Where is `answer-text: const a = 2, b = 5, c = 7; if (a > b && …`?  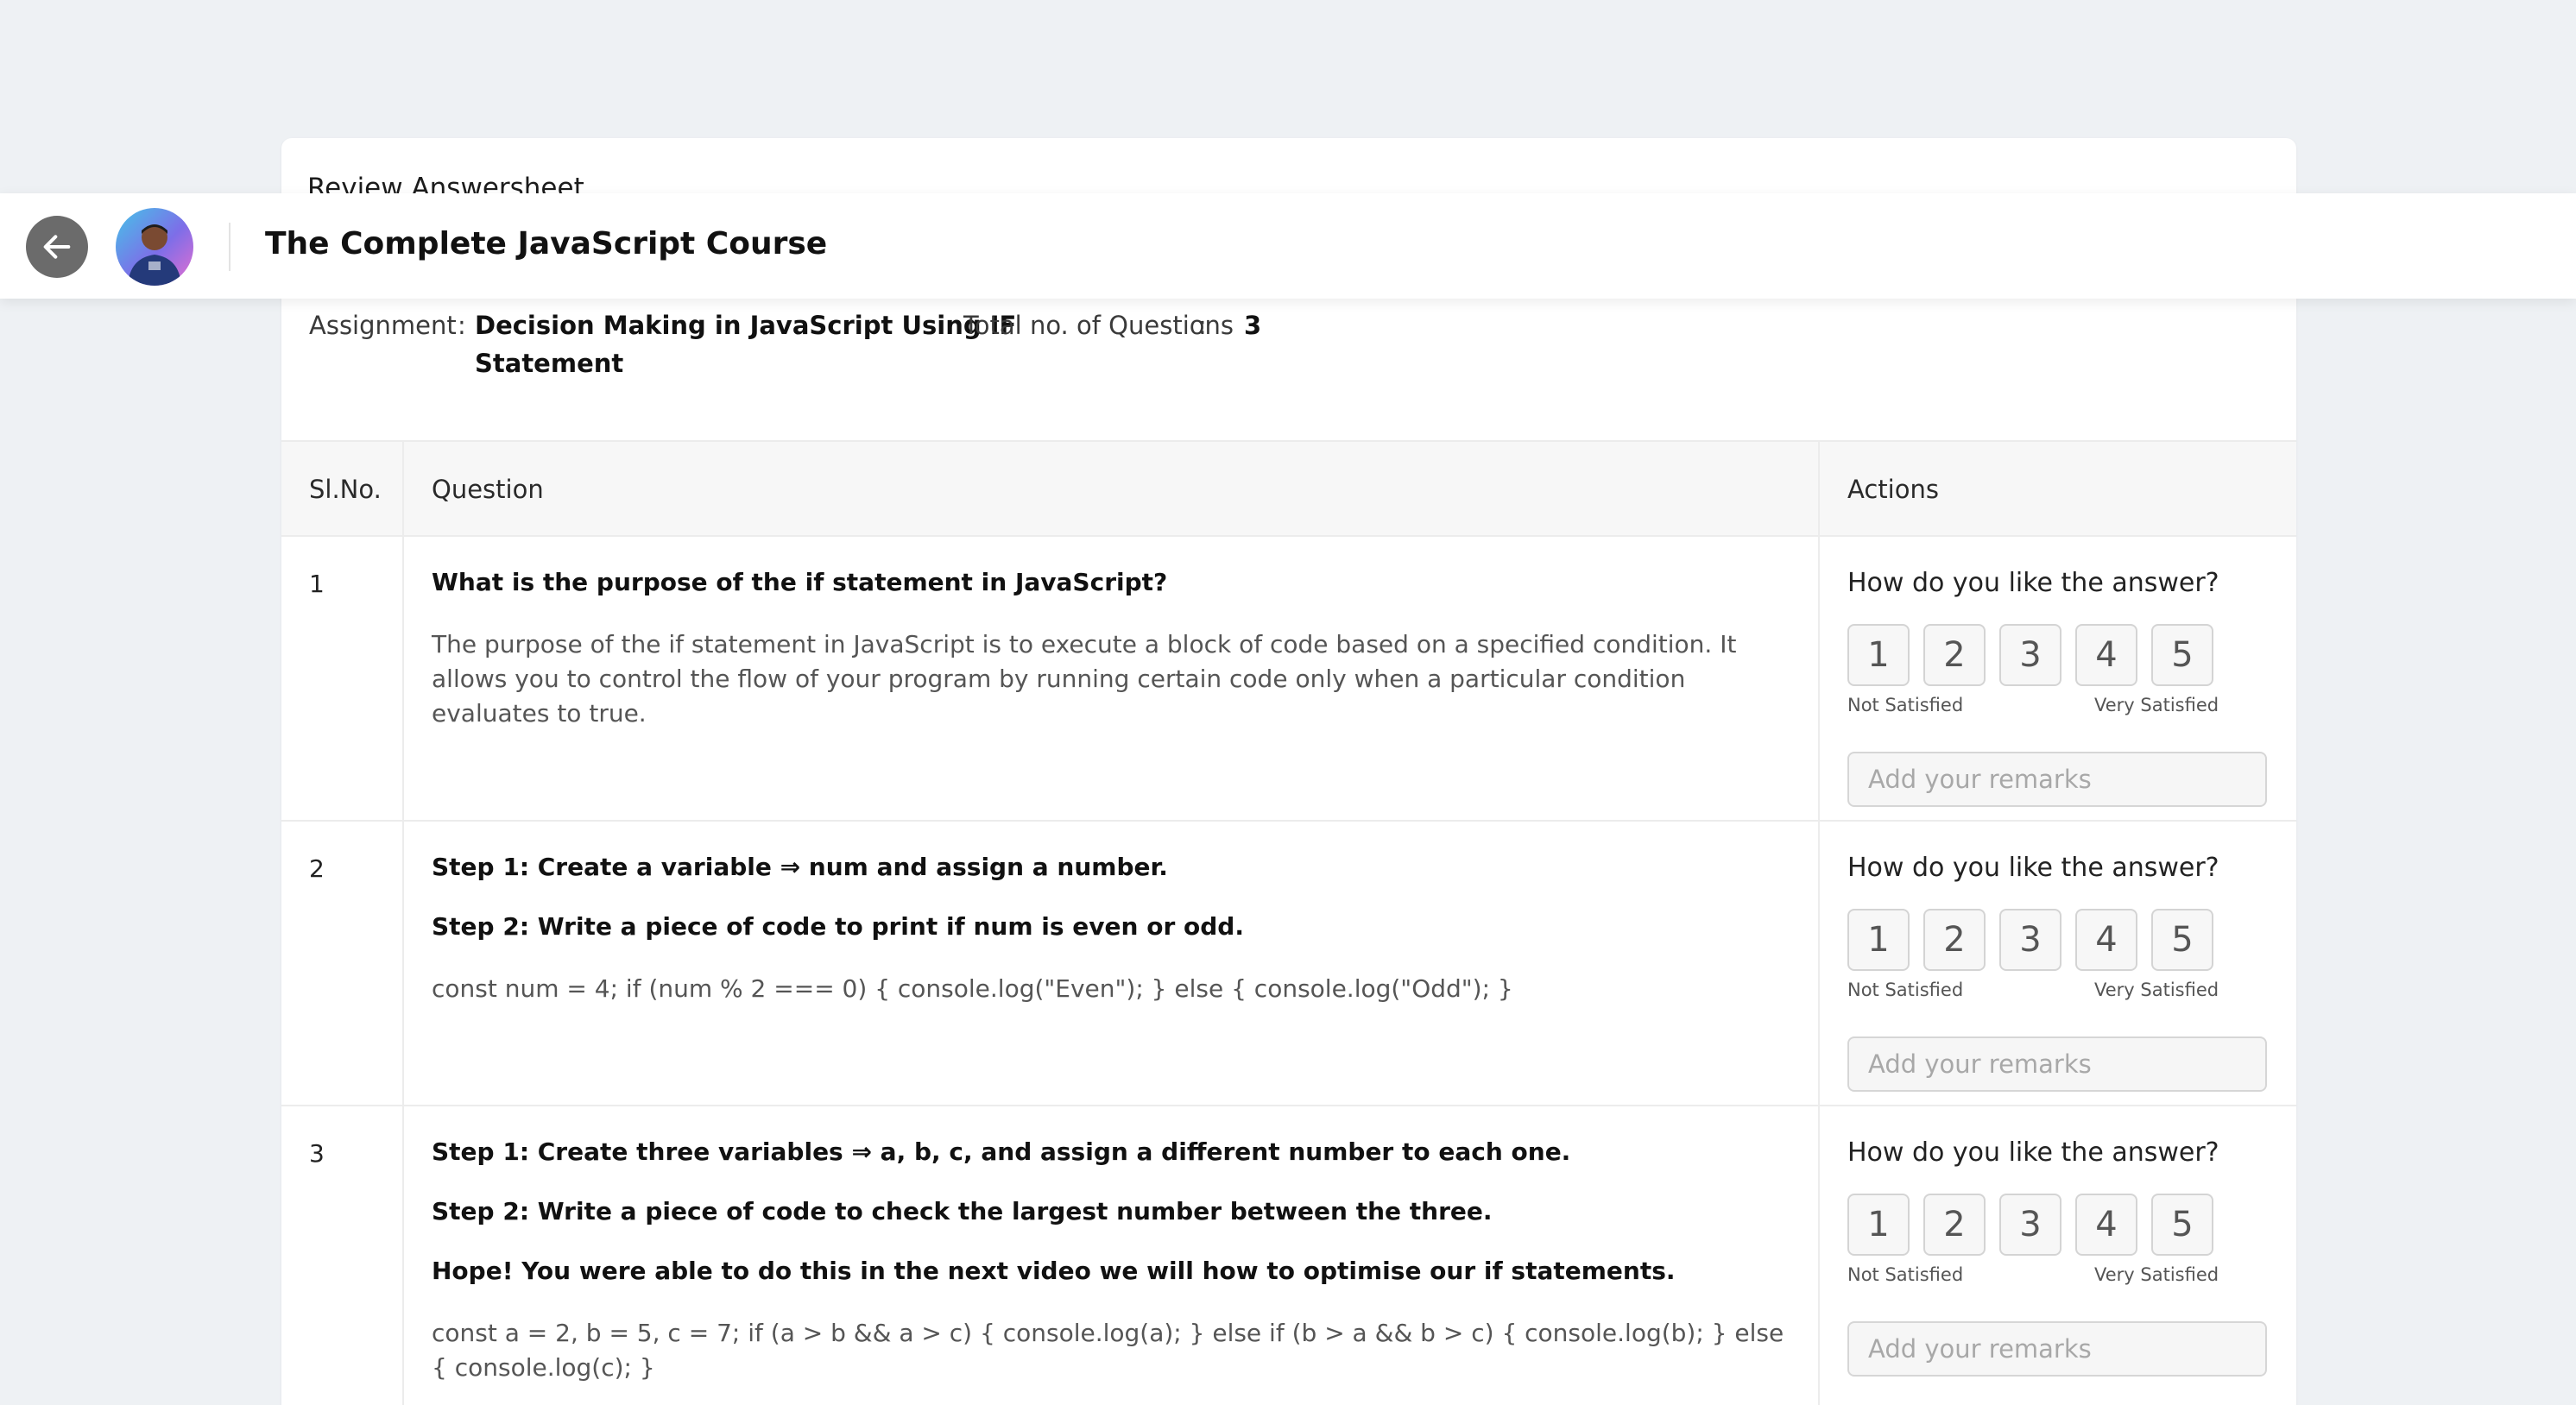
answer-text: const a = 2, b = 5, c = 7; if (a > b && … is located at coordinates (1108, 1350).